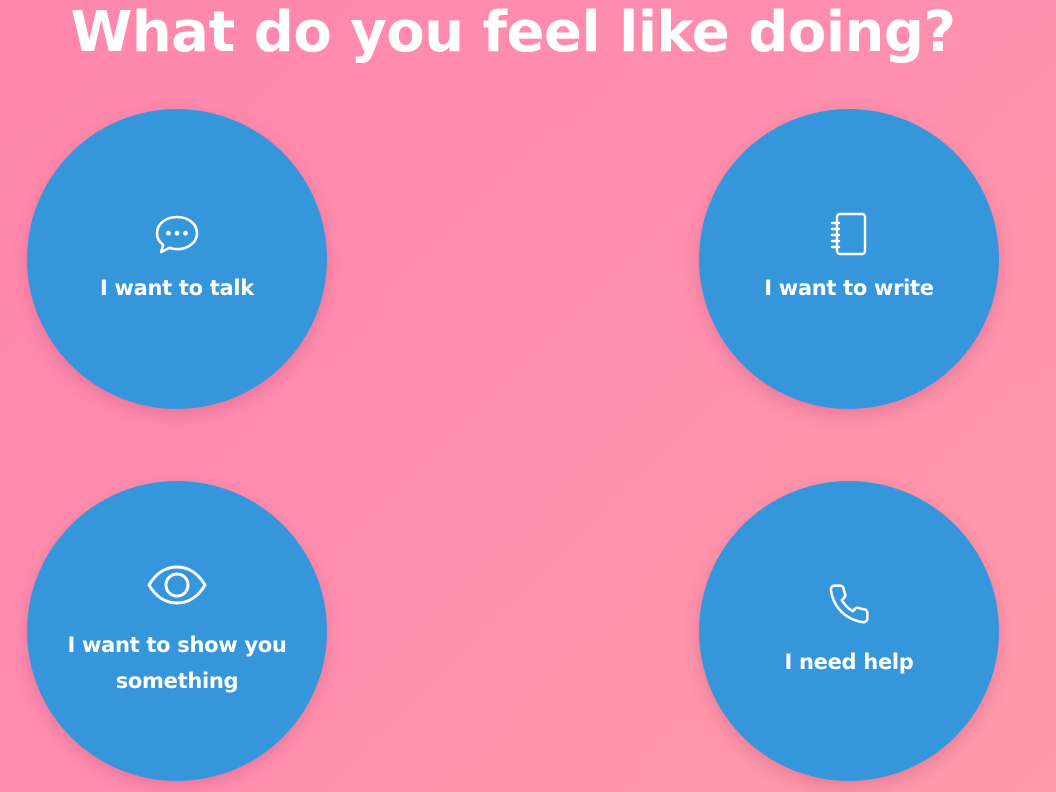 Image resolution: width=1056 pixels, height=792 pixels. I want to click on help-option-label: I need help, so click(849, 662).